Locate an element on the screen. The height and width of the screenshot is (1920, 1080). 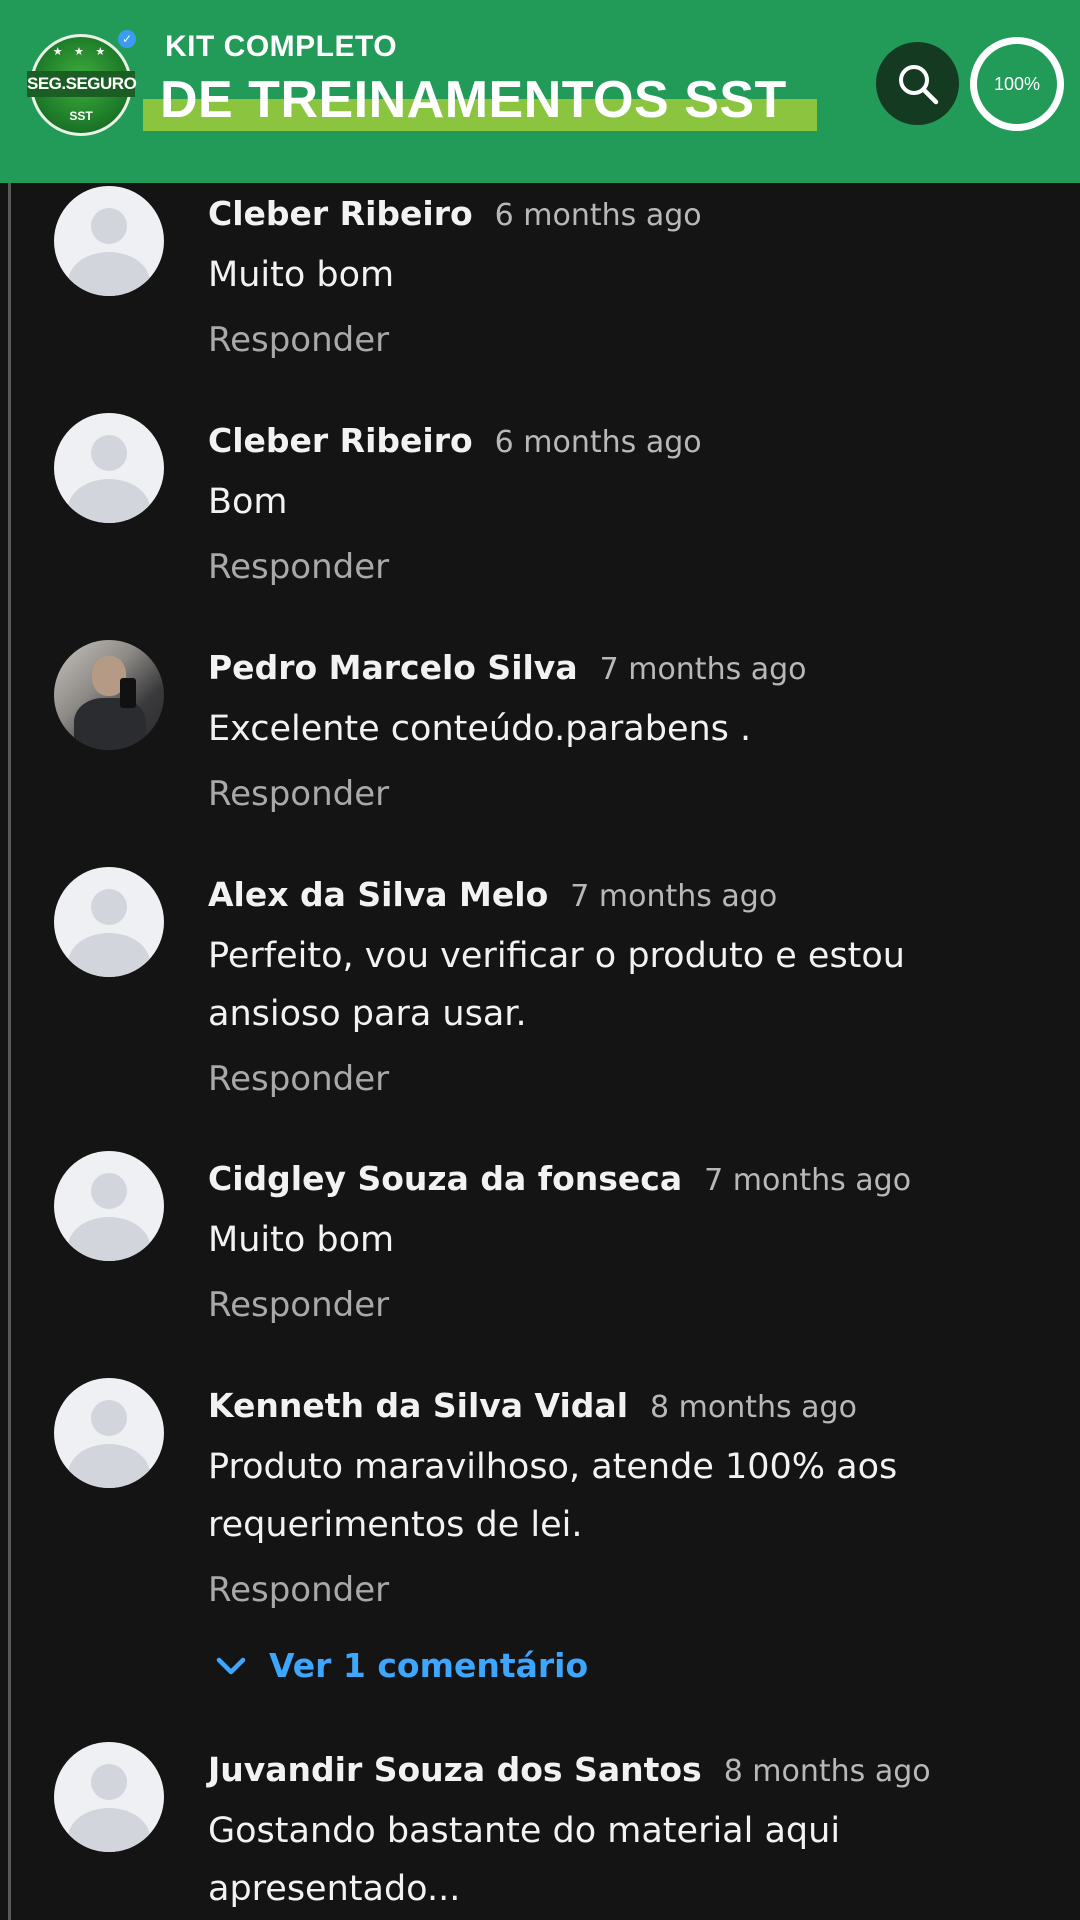
zoom-indicator: 100% is located at coordinates (1017, 84).